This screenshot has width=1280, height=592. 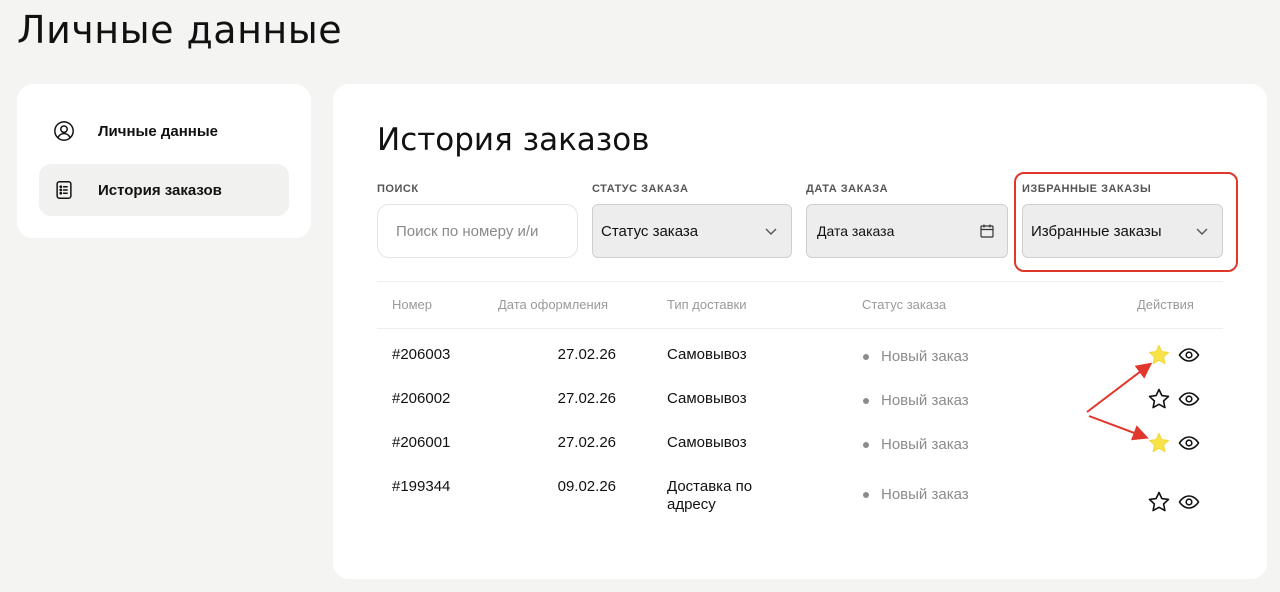 I want to click on order-number: #206002, so click(x=421, y=398).